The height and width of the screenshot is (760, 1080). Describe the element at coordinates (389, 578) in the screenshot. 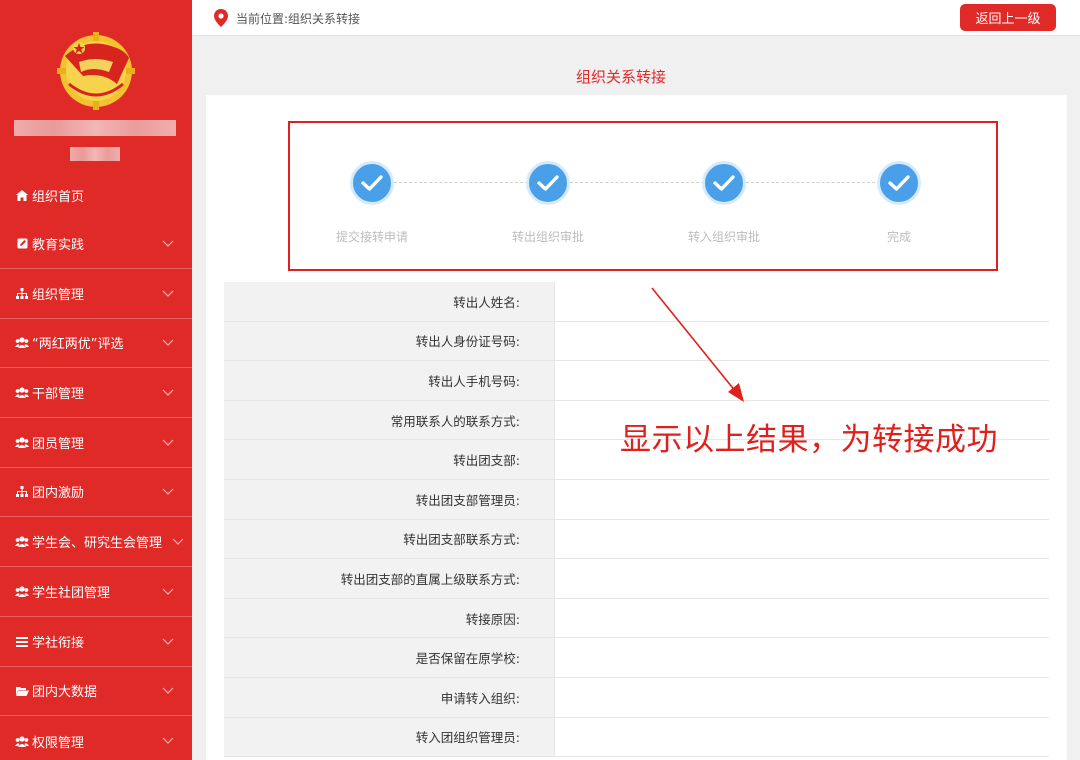

I see `field-label: 转出团支部的直属上级联系方式:` at that location.